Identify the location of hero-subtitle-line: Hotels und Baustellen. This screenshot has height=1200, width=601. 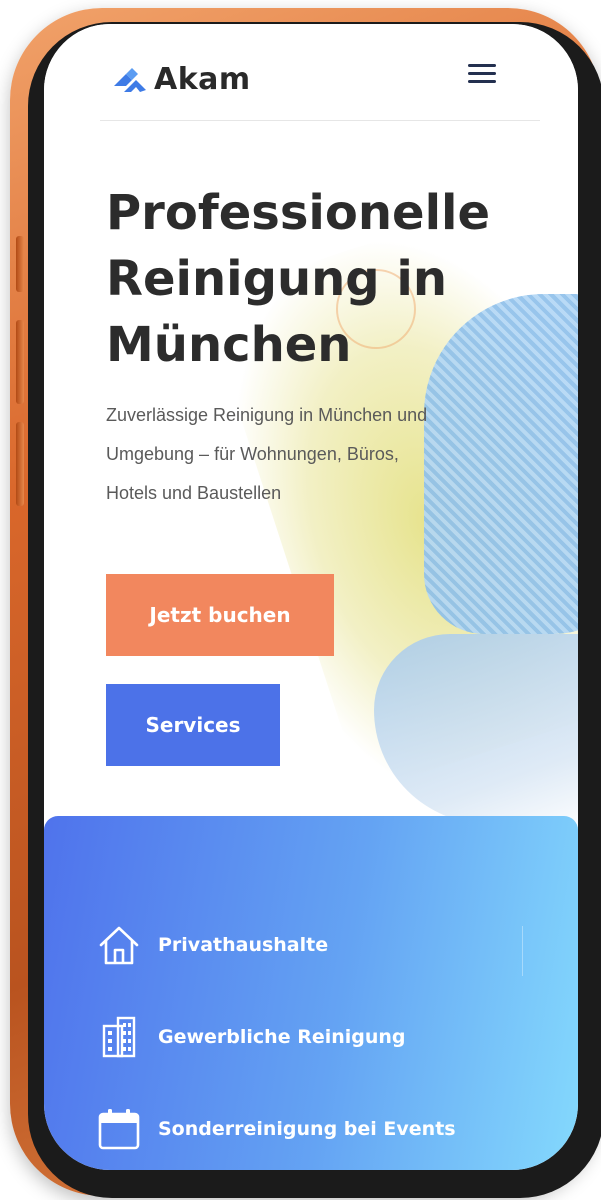
(194, 493).